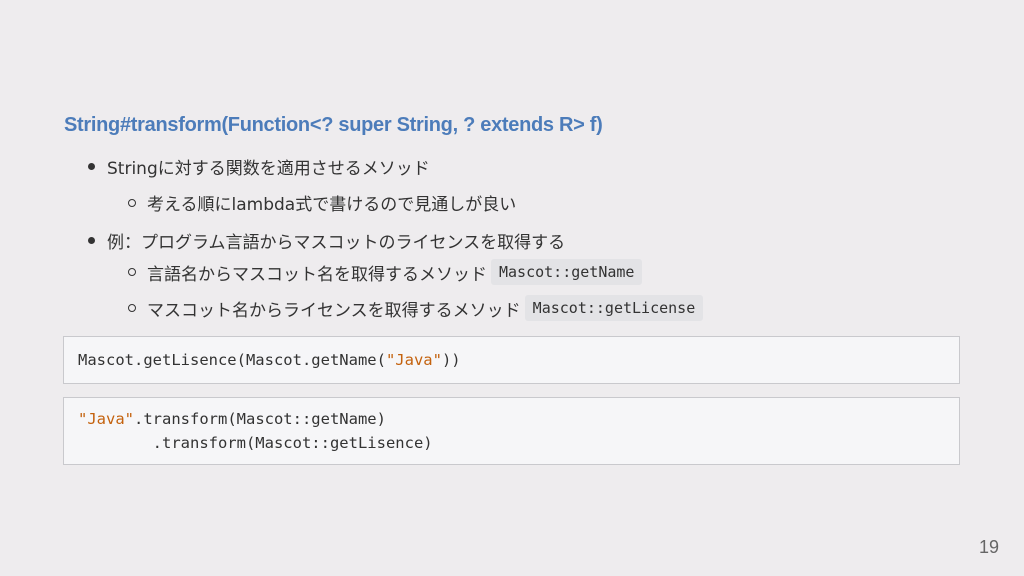  What do you see at coordinates (511, 419) in the screenshot?
I see `code-line: "Java".transform(Mascot::getName)` at bounding box center [511, 419].